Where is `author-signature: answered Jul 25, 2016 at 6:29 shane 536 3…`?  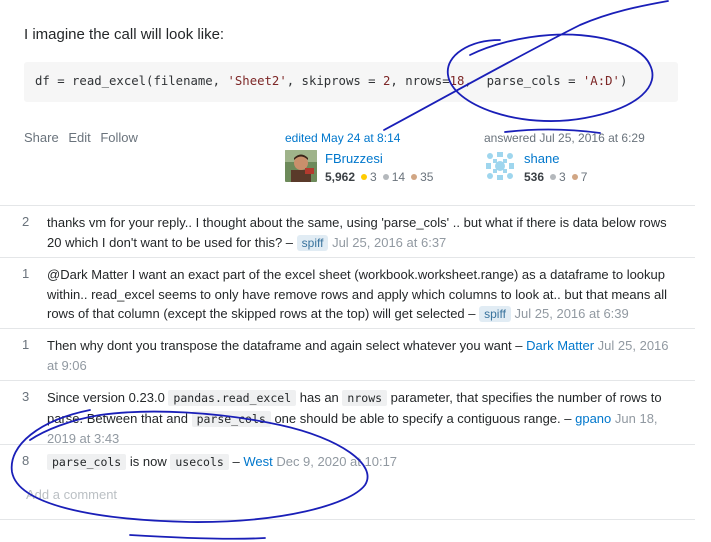 author-signature: answered Jul 25, 2016 at 6:29 shane 536 3… is located at coordinates (579, 161).